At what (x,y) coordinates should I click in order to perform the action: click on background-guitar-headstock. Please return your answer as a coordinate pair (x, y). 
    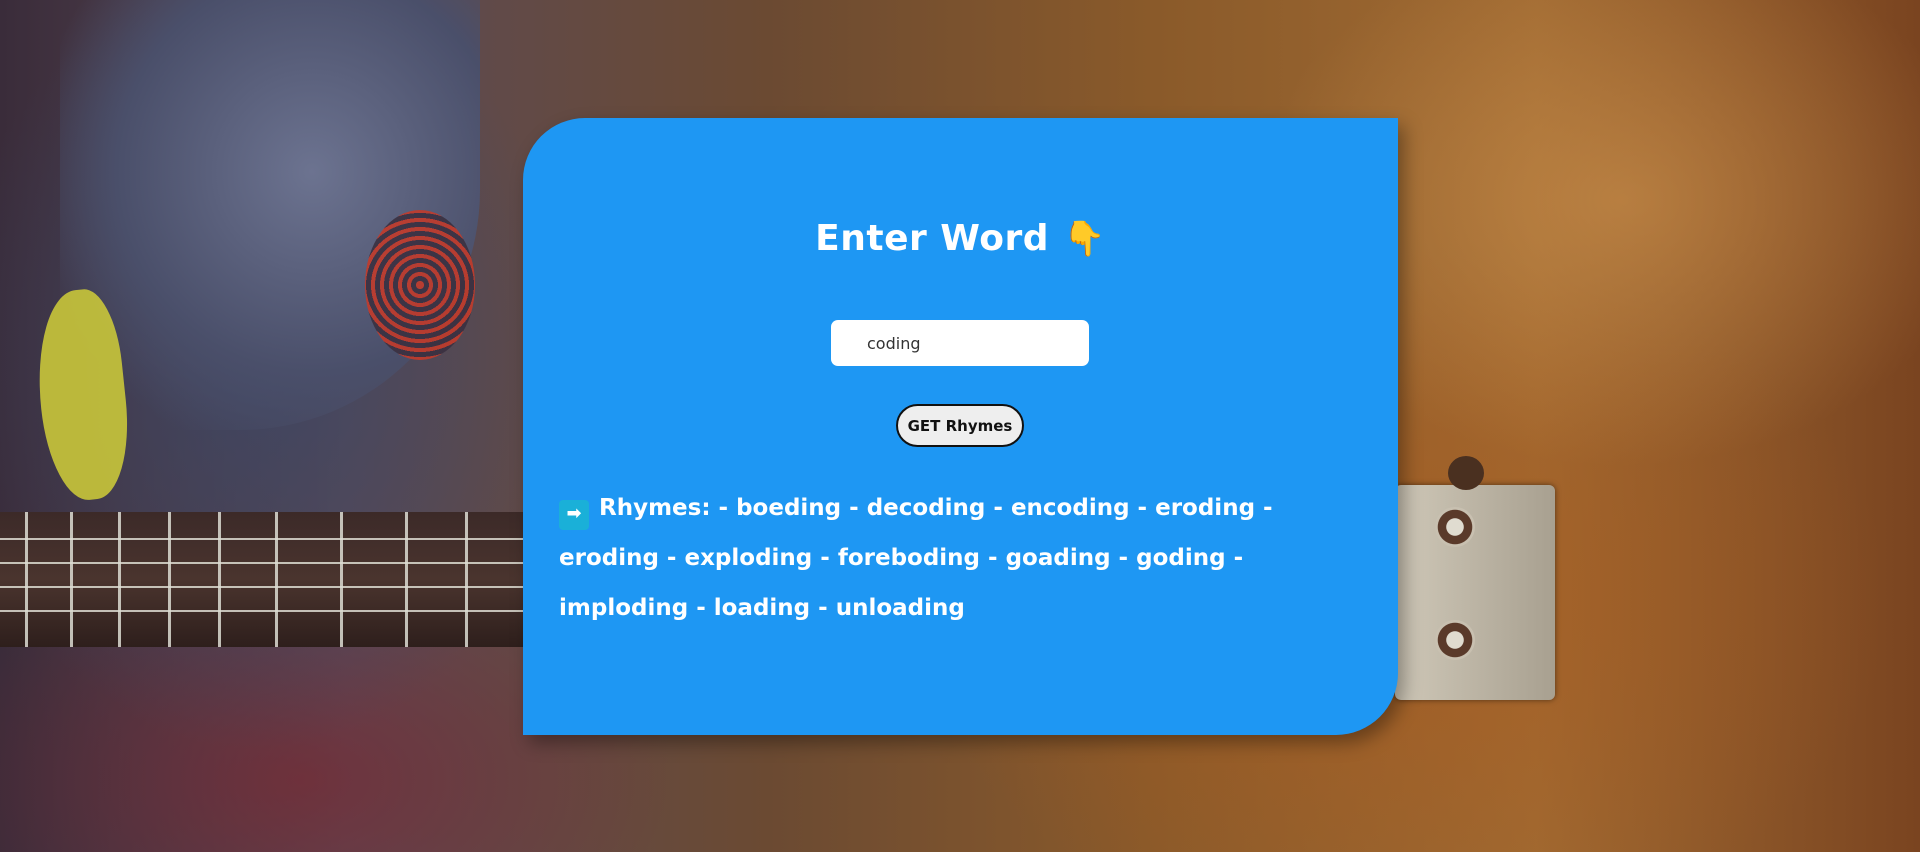
    Looking at the image, I should click on (1475, 592).